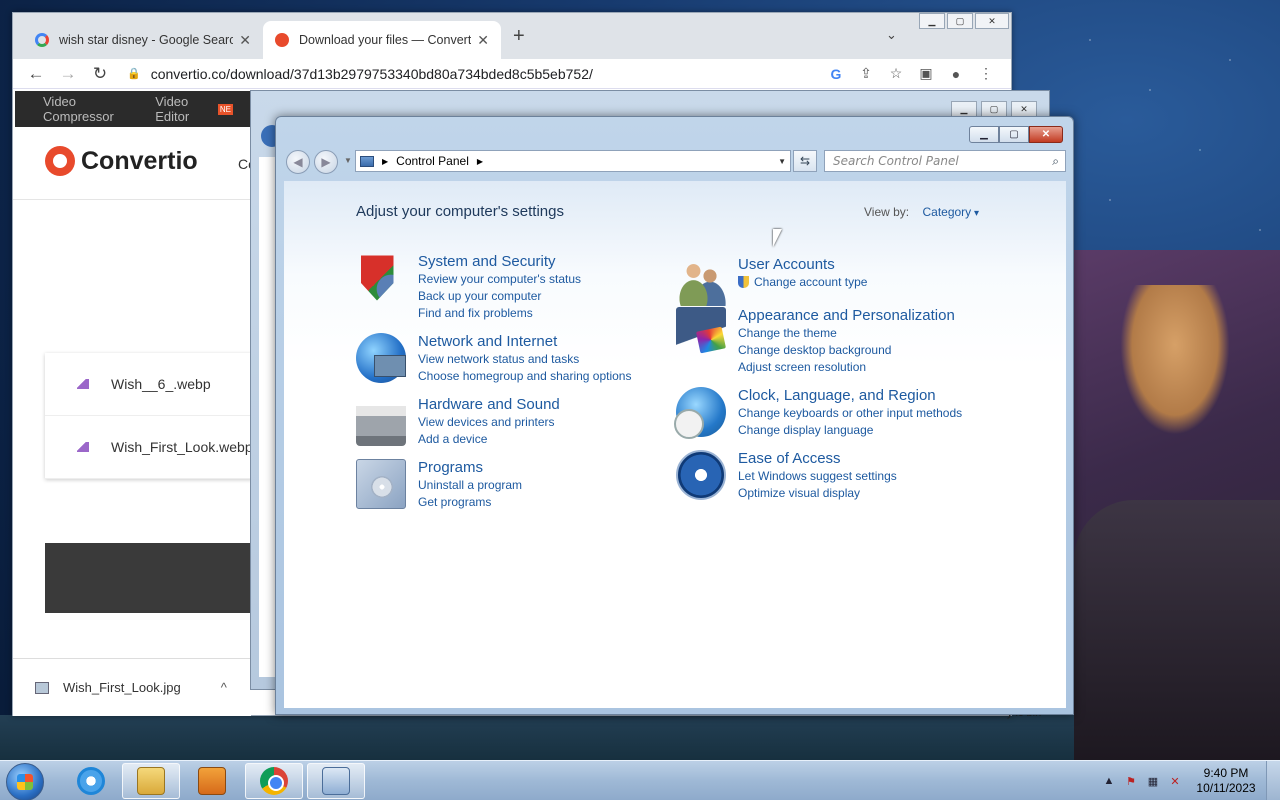 This screenshot has height=800, width=1280. Describe the element at coordinates (986, 73) in the screenshot. I see `menu-kebab-icon: ⋮` at that location.